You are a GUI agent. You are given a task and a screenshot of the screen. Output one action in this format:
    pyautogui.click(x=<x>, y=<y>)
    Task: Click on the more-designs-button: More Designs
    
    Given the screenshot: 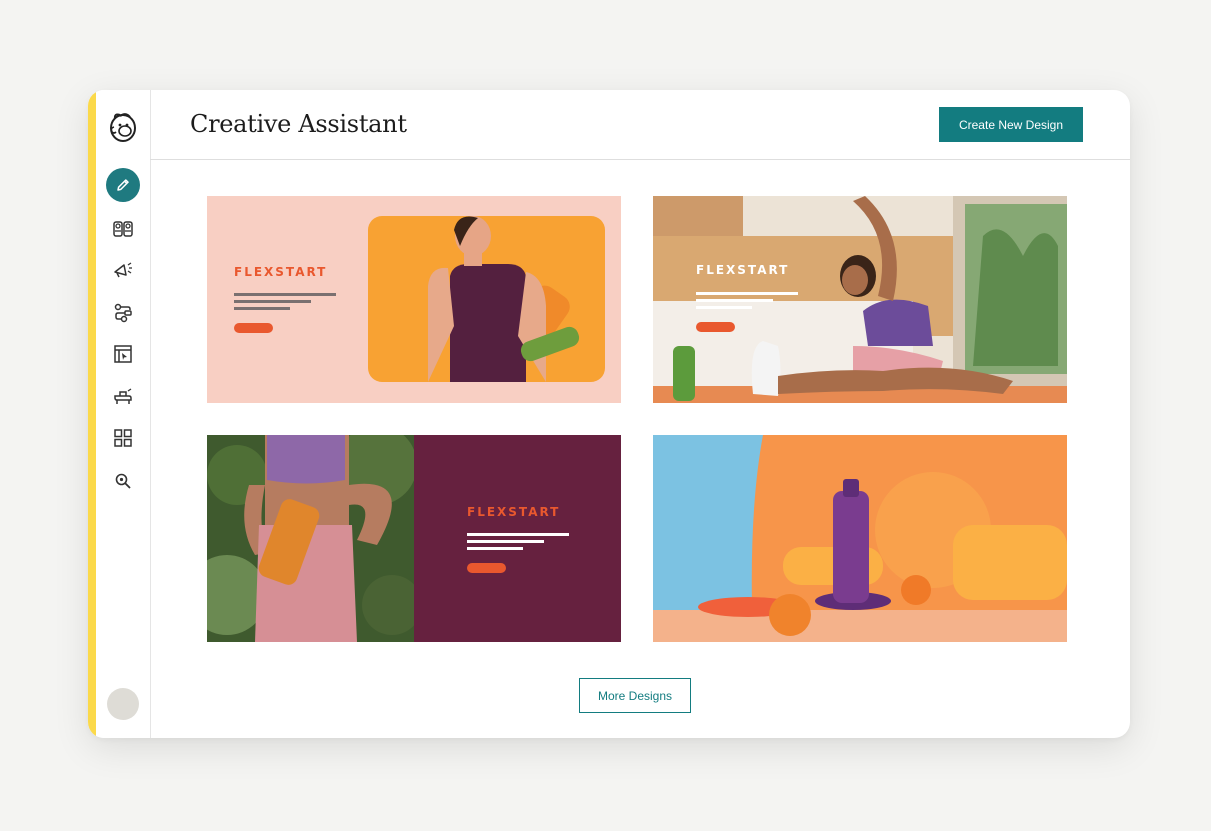 What is the action you would take?
    pyautogui.click(x=635, y=695)
    